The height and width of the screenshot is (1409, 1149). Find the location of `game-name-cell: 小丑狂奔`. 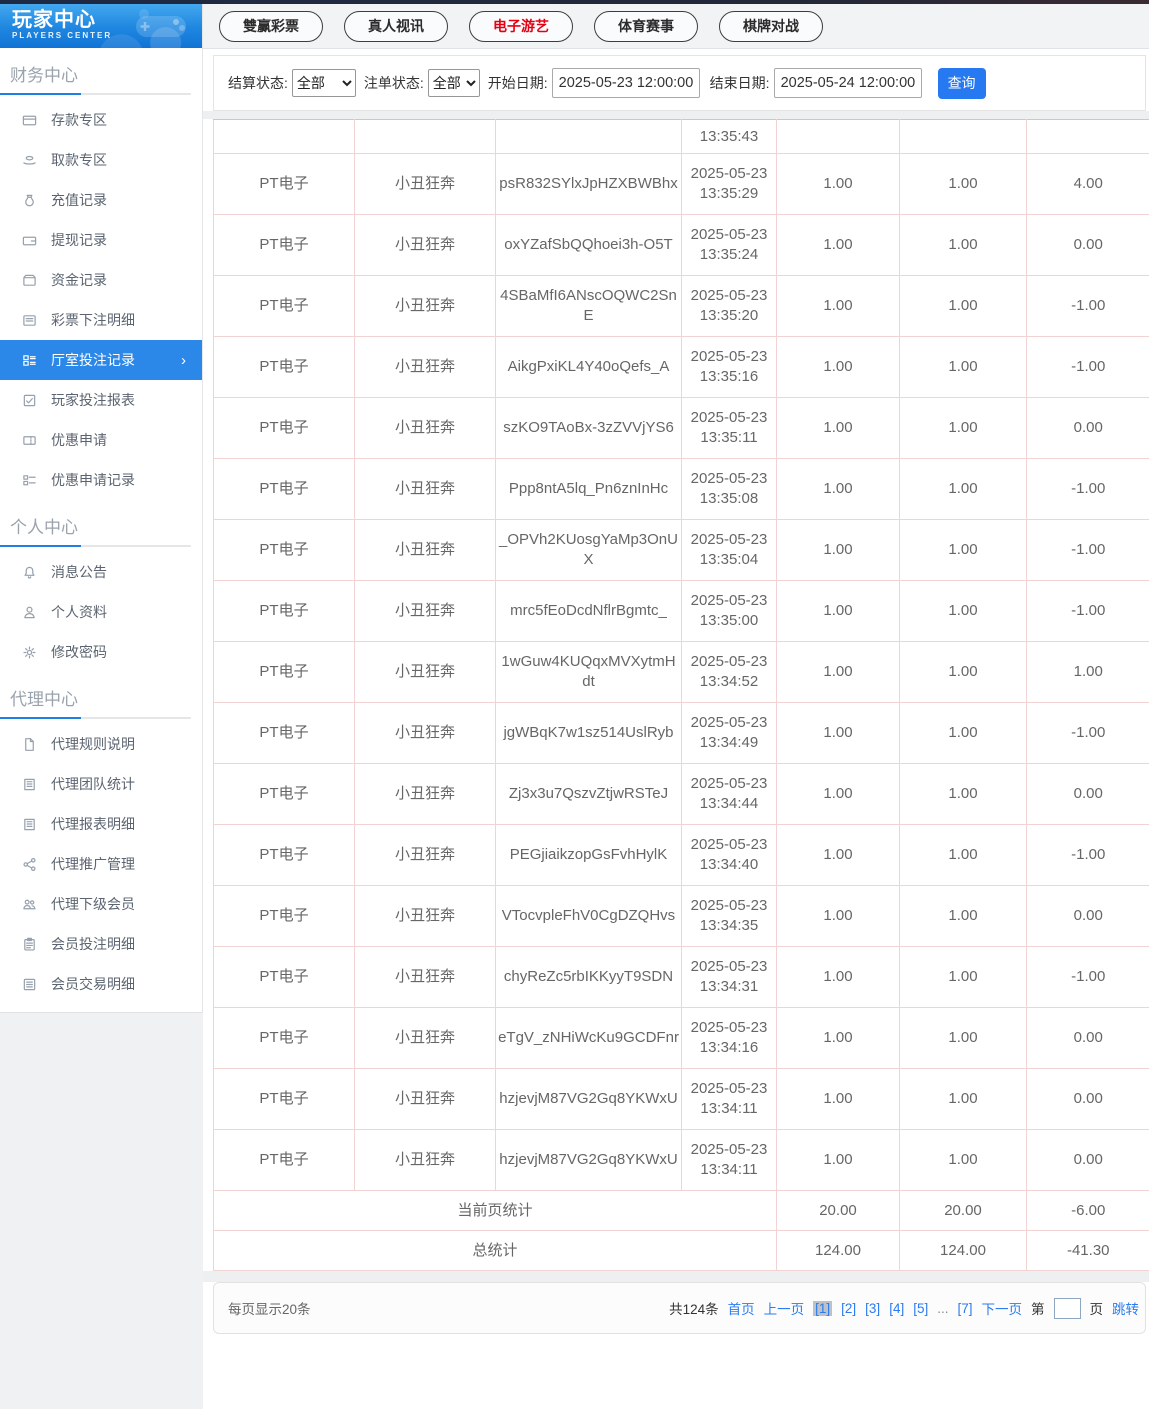

game-name-cell: 小丑狂奔 is located at coordinates (425, 550).